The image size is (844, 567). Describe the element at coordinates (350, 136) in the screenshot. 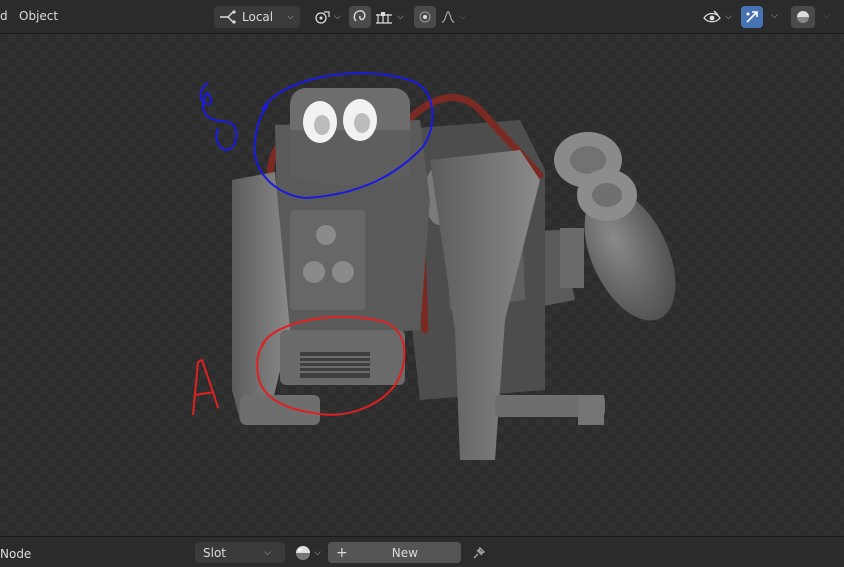

I see `robot-head` at that location.